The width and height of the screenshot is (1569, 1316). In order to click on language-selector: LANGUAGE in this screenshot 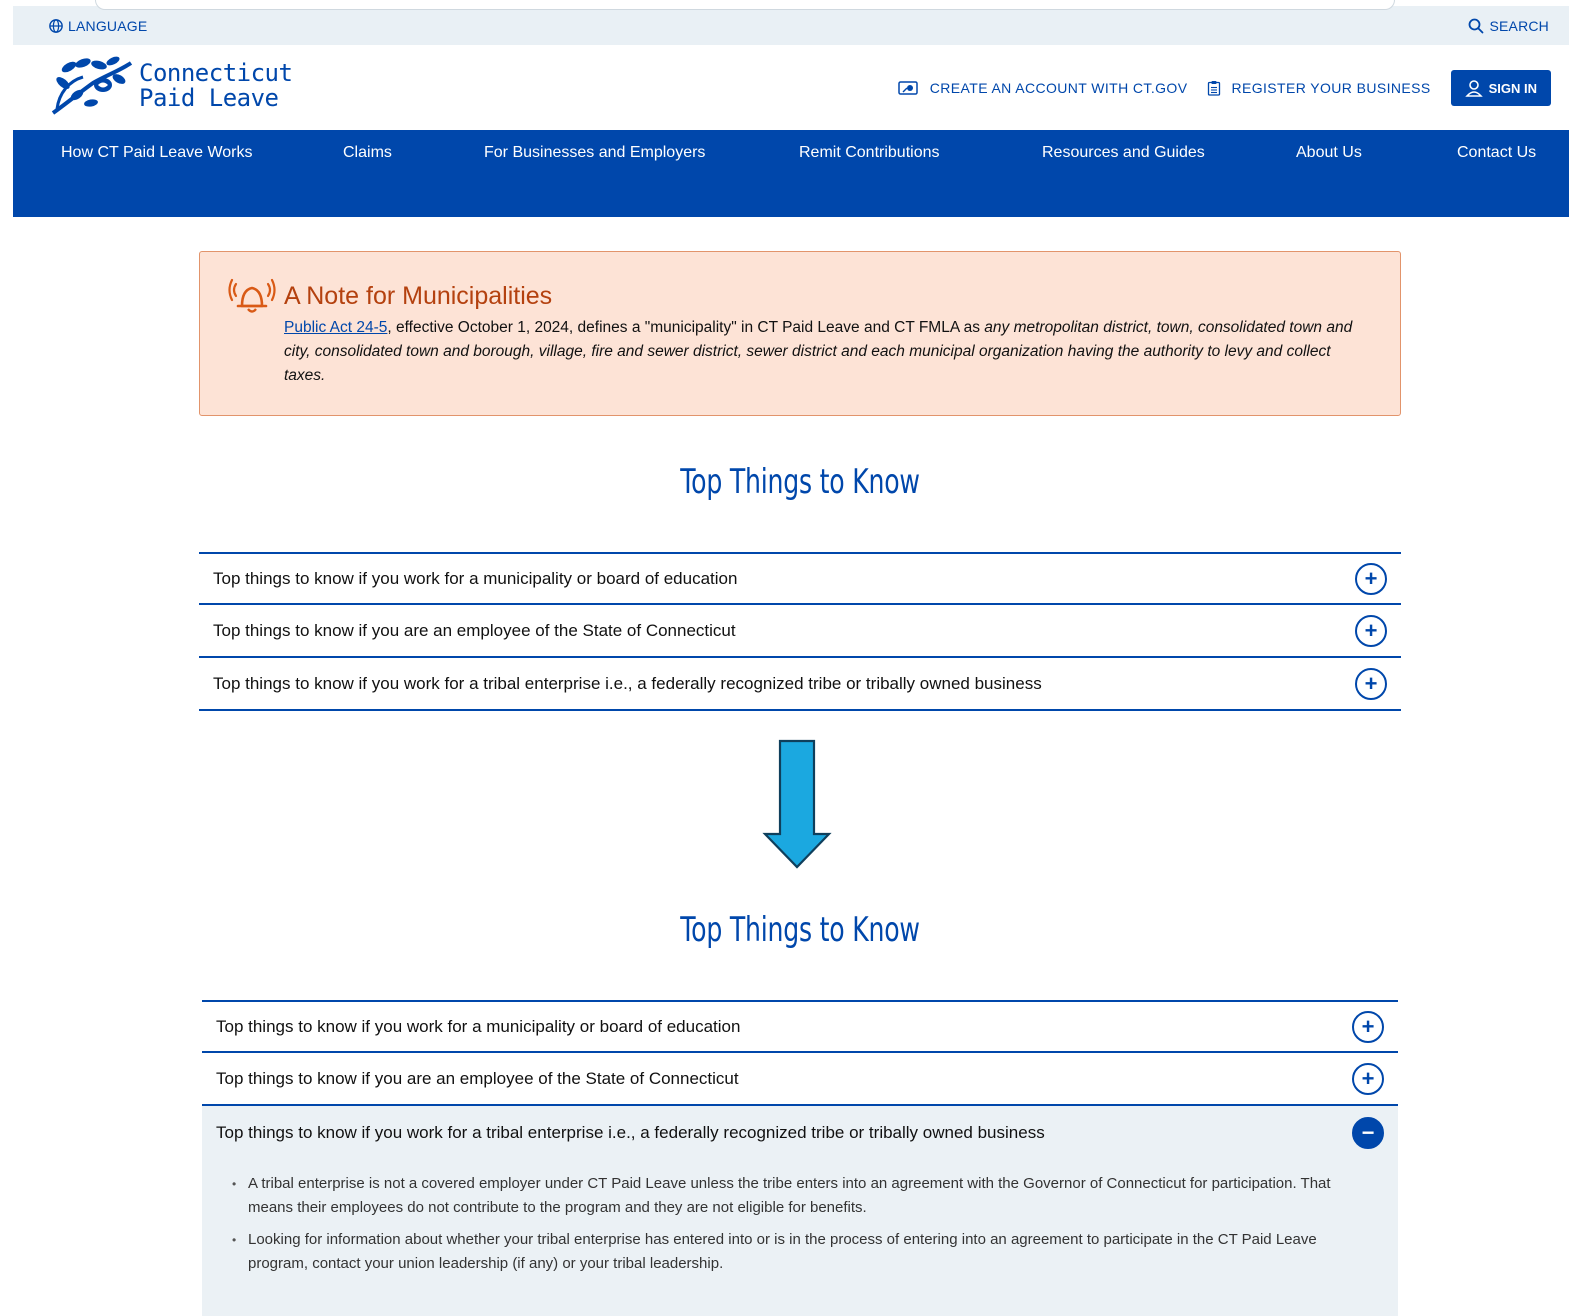, I will do `click(98, 26)`.